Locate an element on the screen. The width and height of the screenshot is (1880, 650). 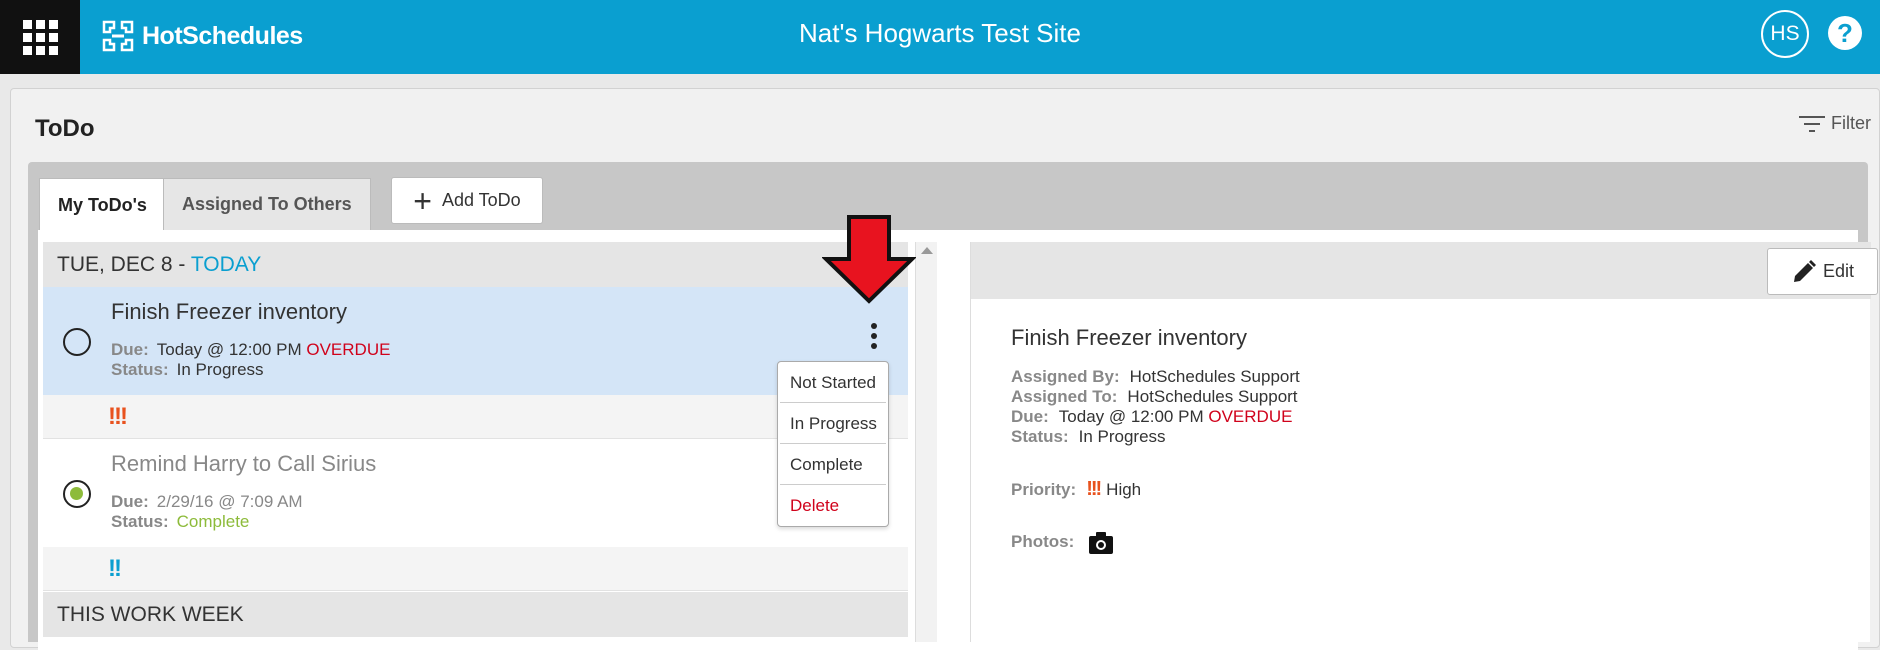
filter-label: Filter is located at coordinates (1851, 123).